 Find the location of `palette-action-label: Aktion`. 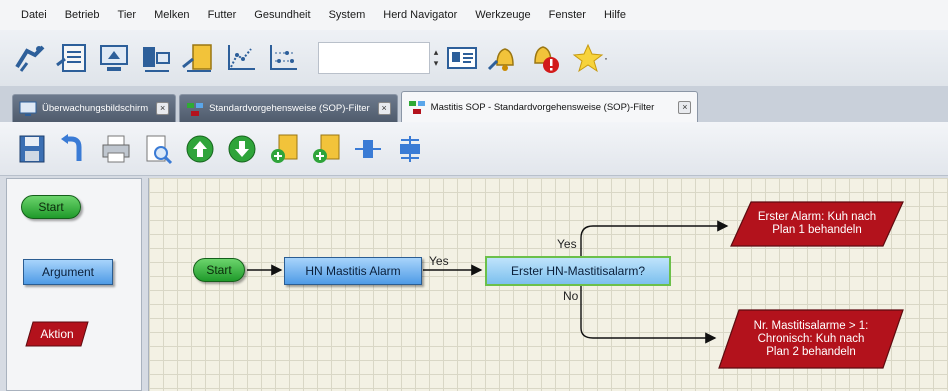

palette-action-label: Aktion is located at coordinates (57, 334).